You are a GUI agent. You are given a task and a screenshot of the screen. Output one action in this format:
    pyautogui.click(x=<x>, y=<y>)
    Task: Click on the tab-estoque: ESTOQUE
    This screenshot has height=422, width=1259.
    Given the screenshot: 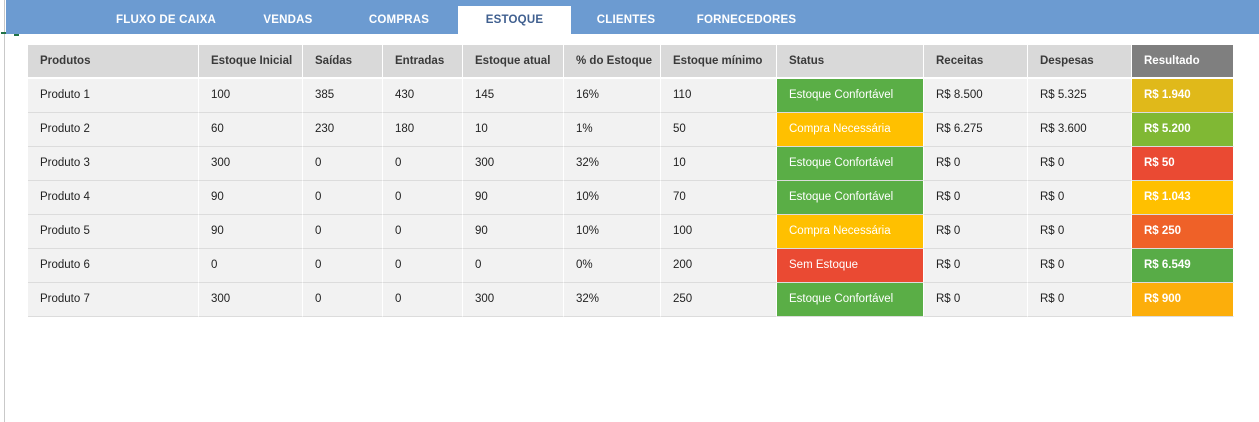 What is the action you would take?
    pyautogui.click(x=514, y=20)
    